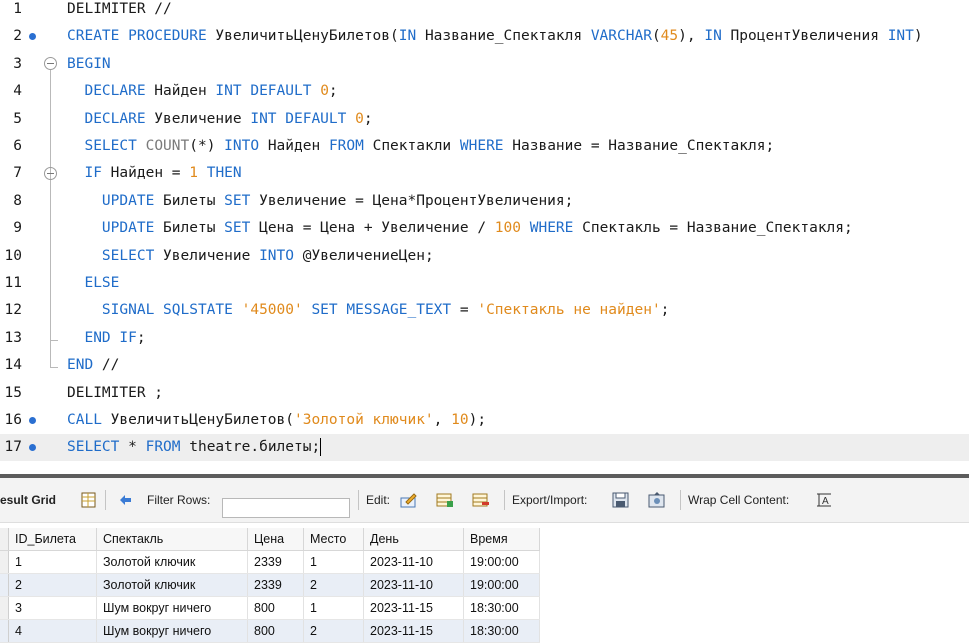 The image size is (969, 643). Describe the element at coordinates (242, 146) in the screenshot. I see `code-token: INTO` at that location.